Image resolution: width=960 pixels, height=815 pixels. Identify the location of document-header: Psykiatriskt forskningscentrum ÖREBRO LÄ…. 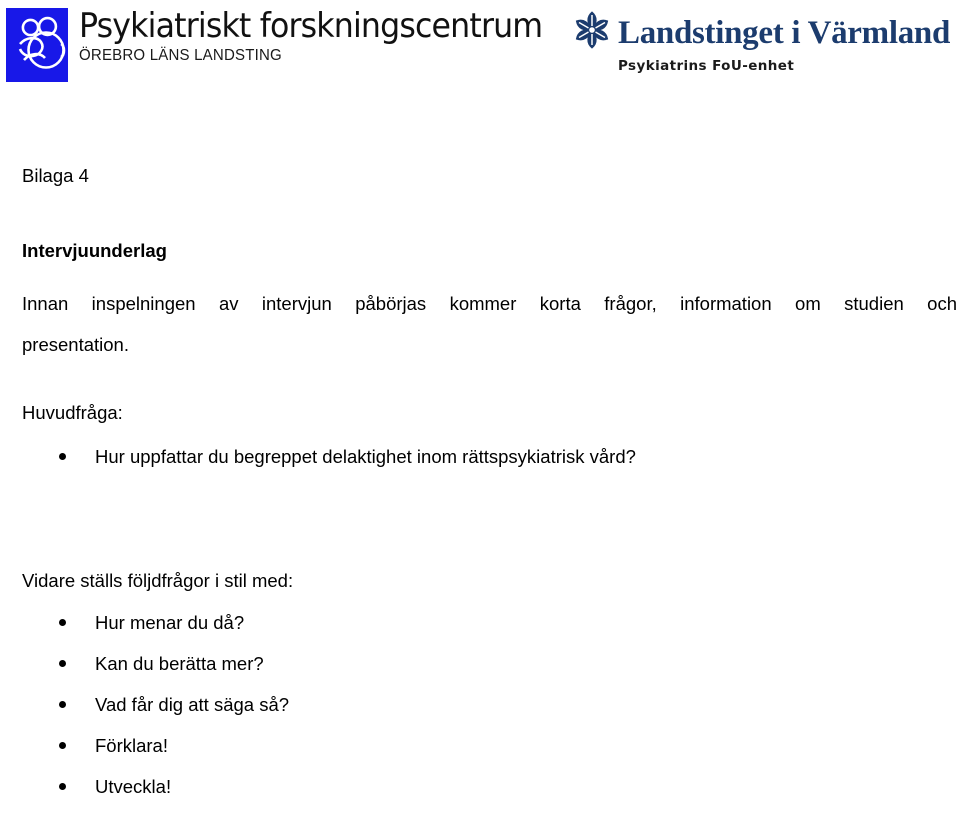
(480, 45).